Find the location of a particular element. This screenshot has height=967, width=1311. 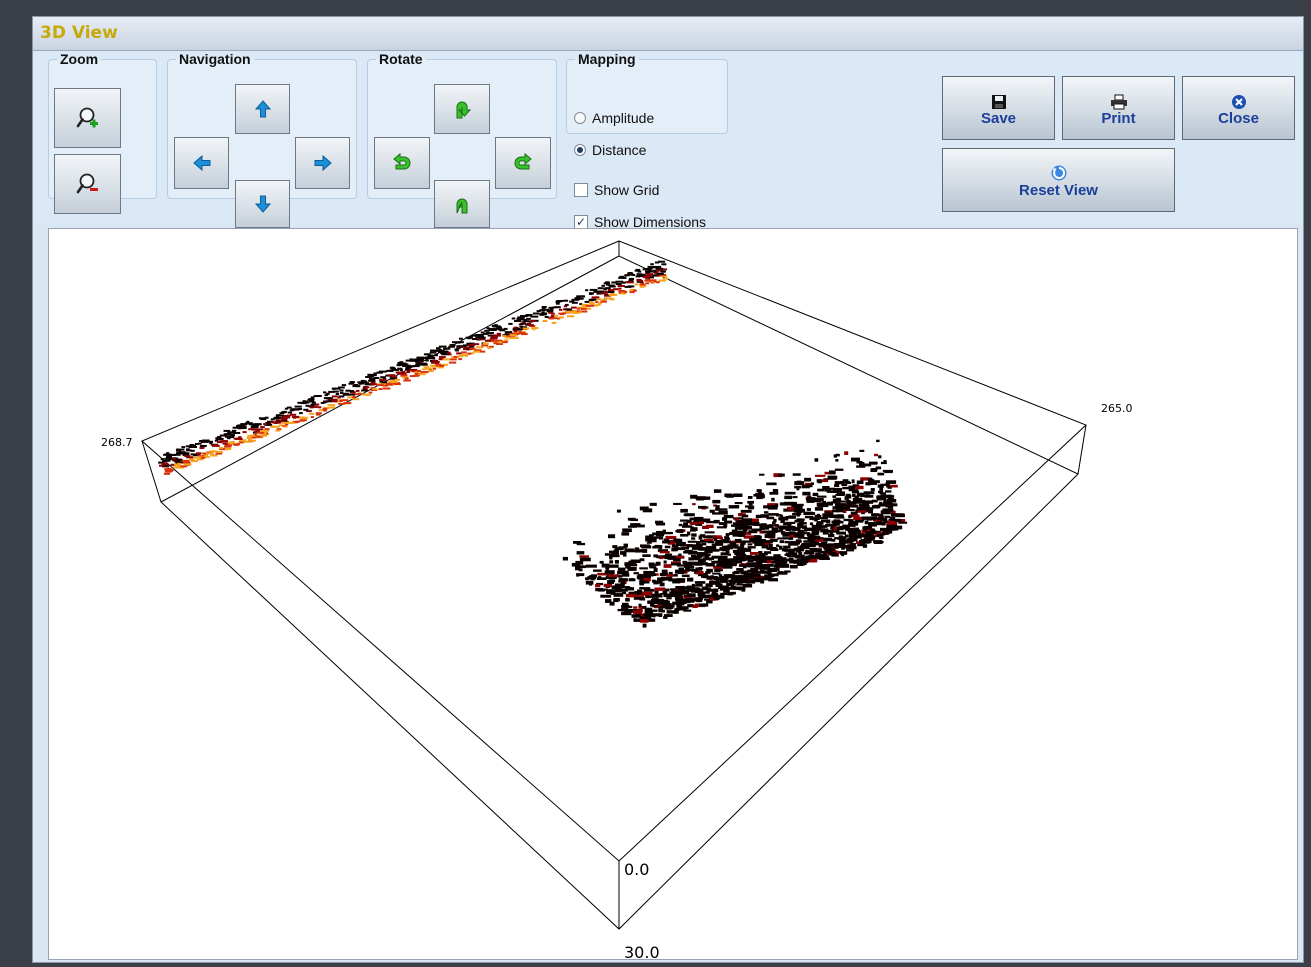

print-button: Print is located at coordinates (1118, 108).